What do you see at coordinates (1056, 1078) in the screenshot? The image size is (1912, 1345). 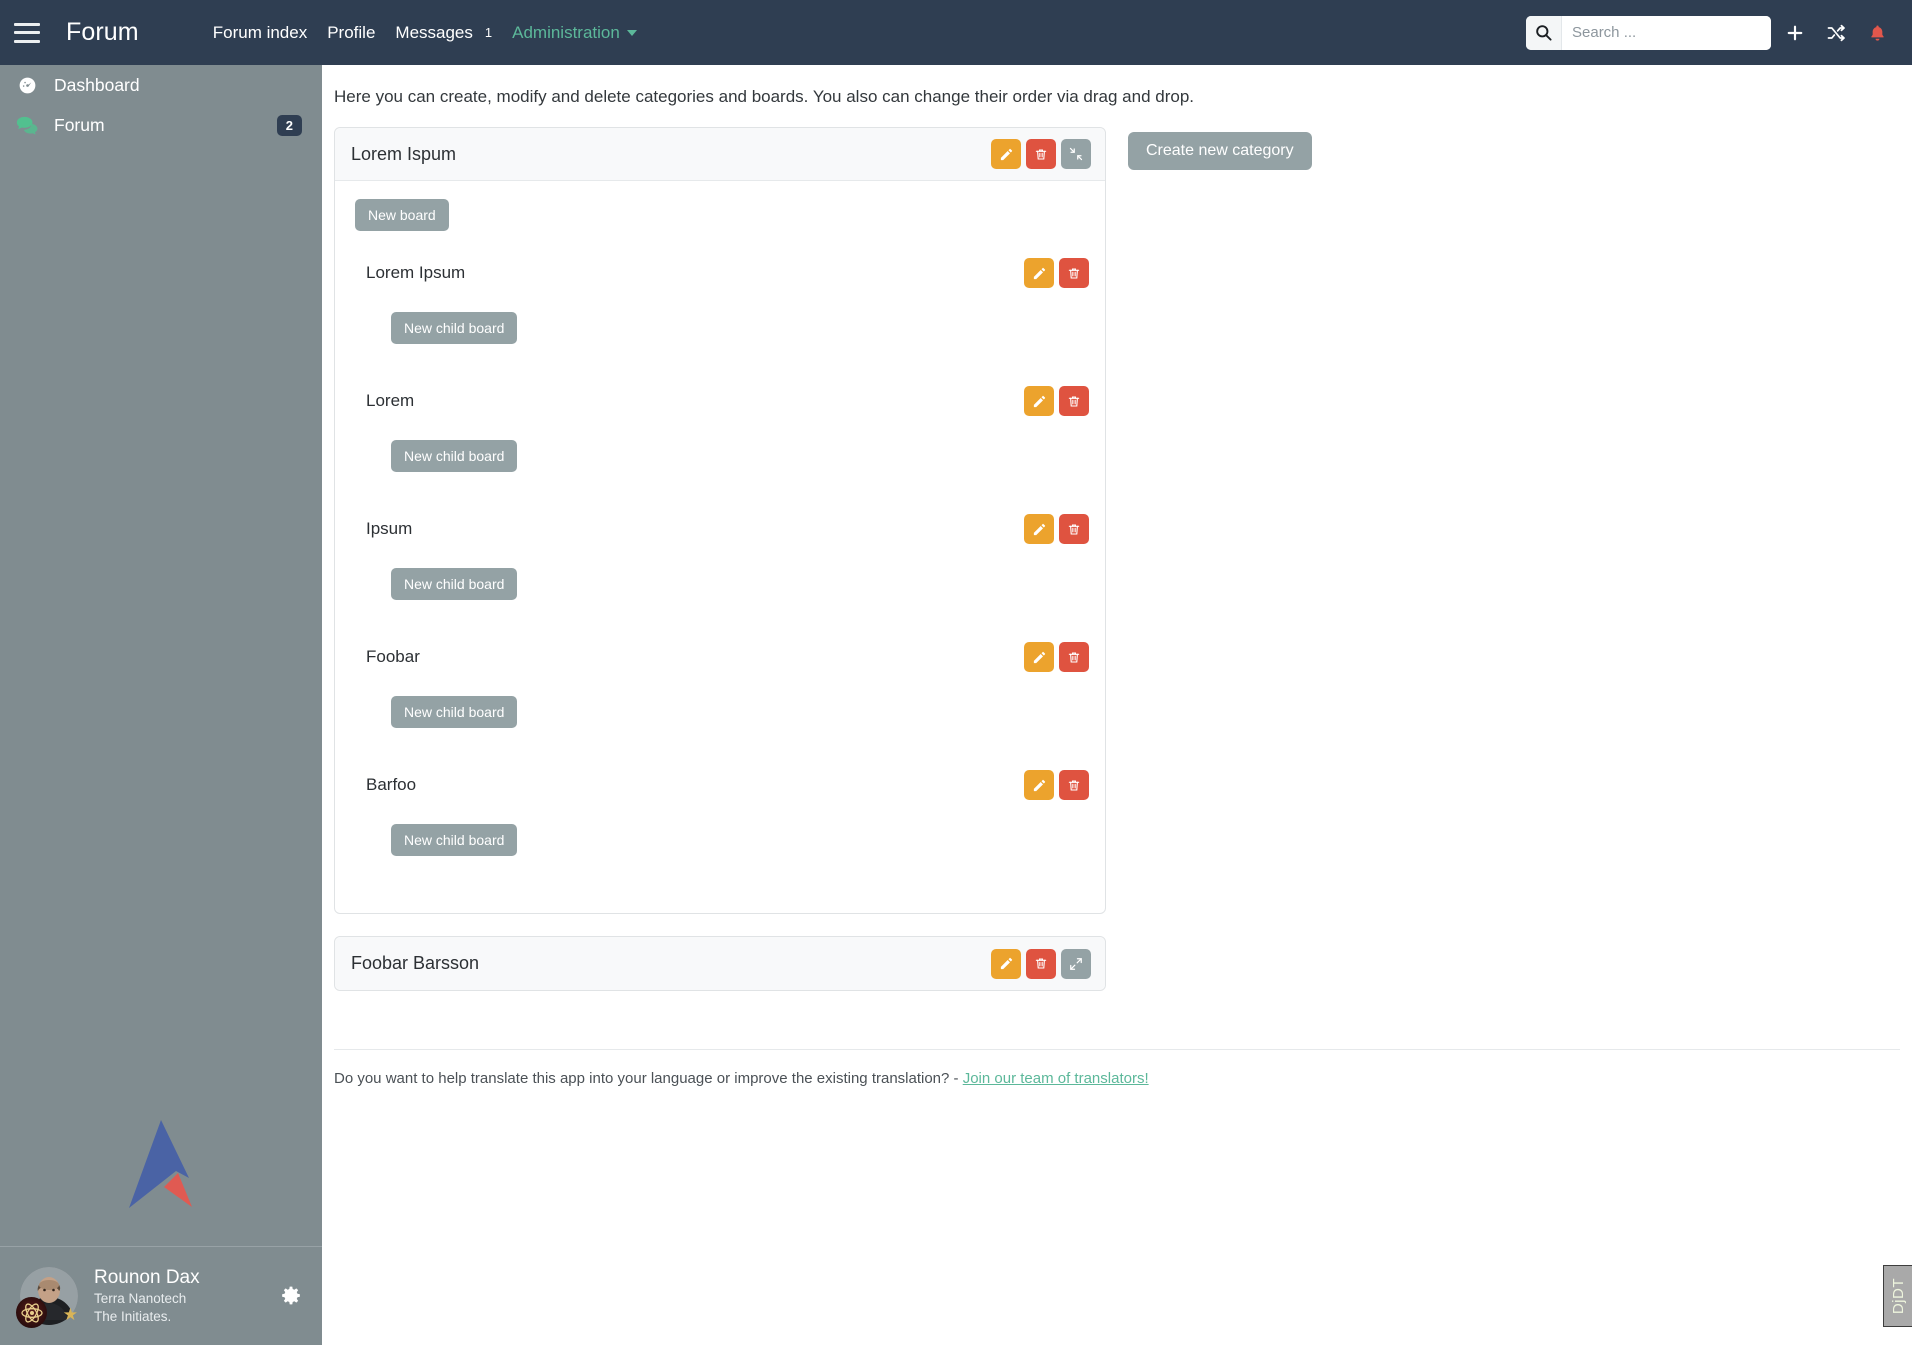 I see `translators-link: Join our team of translators!` at bounding box center [1056, 1078].